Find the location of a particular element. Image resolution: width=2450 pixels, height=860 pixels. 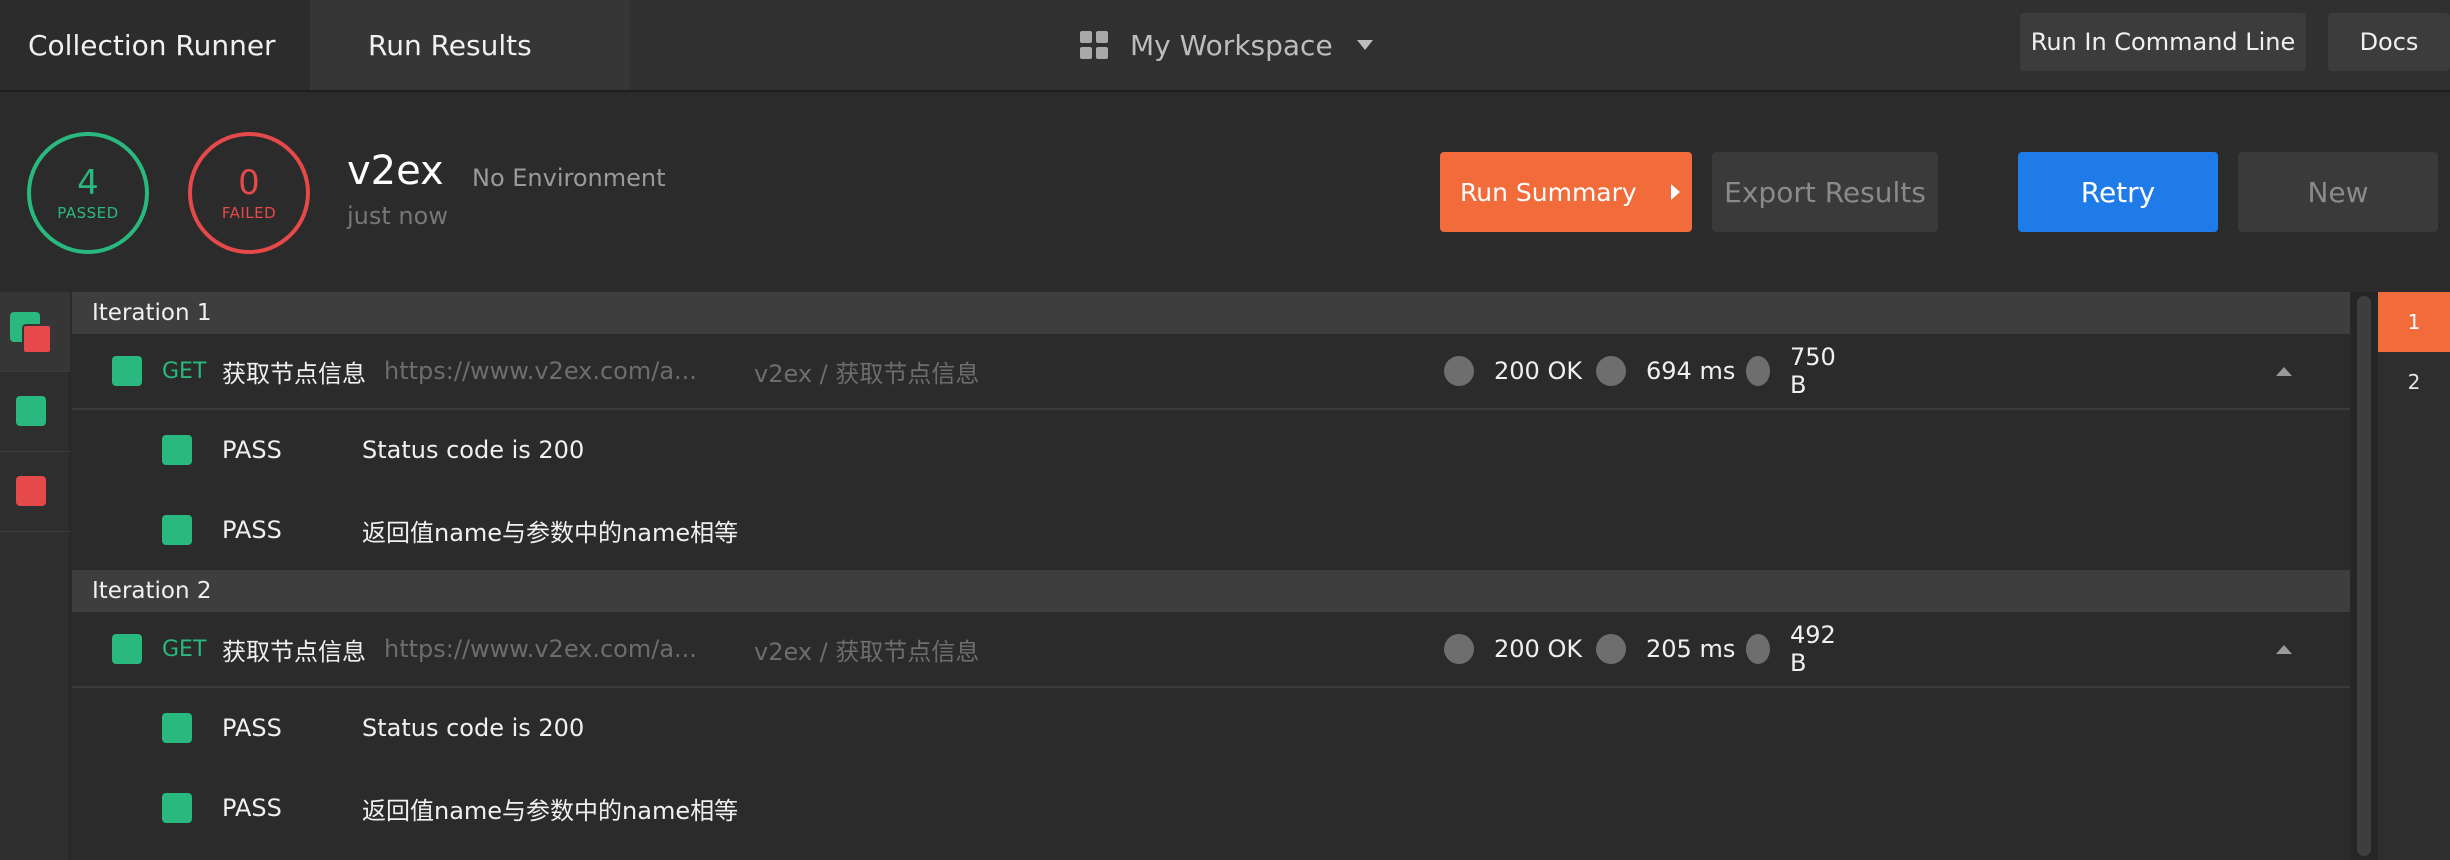

environment-name: No Environment is located at coordinates (569, 178).